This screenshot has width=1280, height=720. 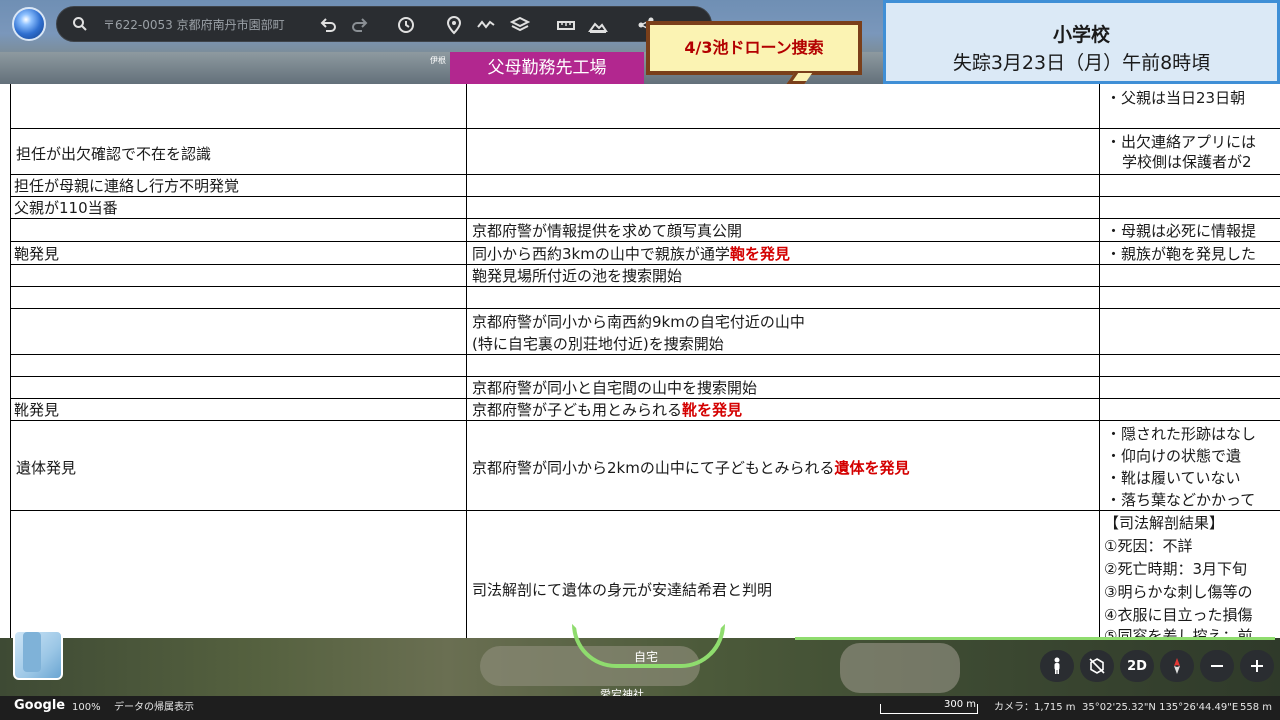 I want to click on table-cell: 遺体発見, so click(x=46, y=468).